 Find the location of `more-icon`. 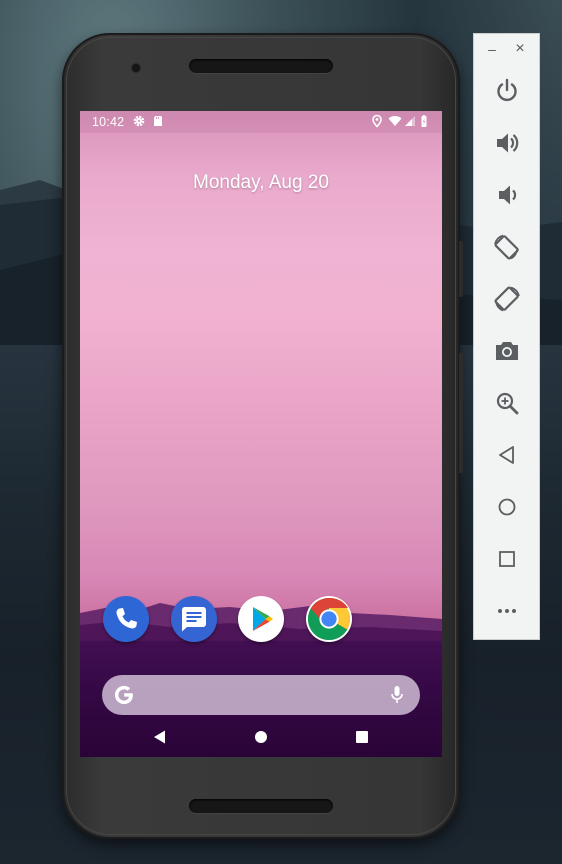

more-icon is located at coordinates (507, 611).